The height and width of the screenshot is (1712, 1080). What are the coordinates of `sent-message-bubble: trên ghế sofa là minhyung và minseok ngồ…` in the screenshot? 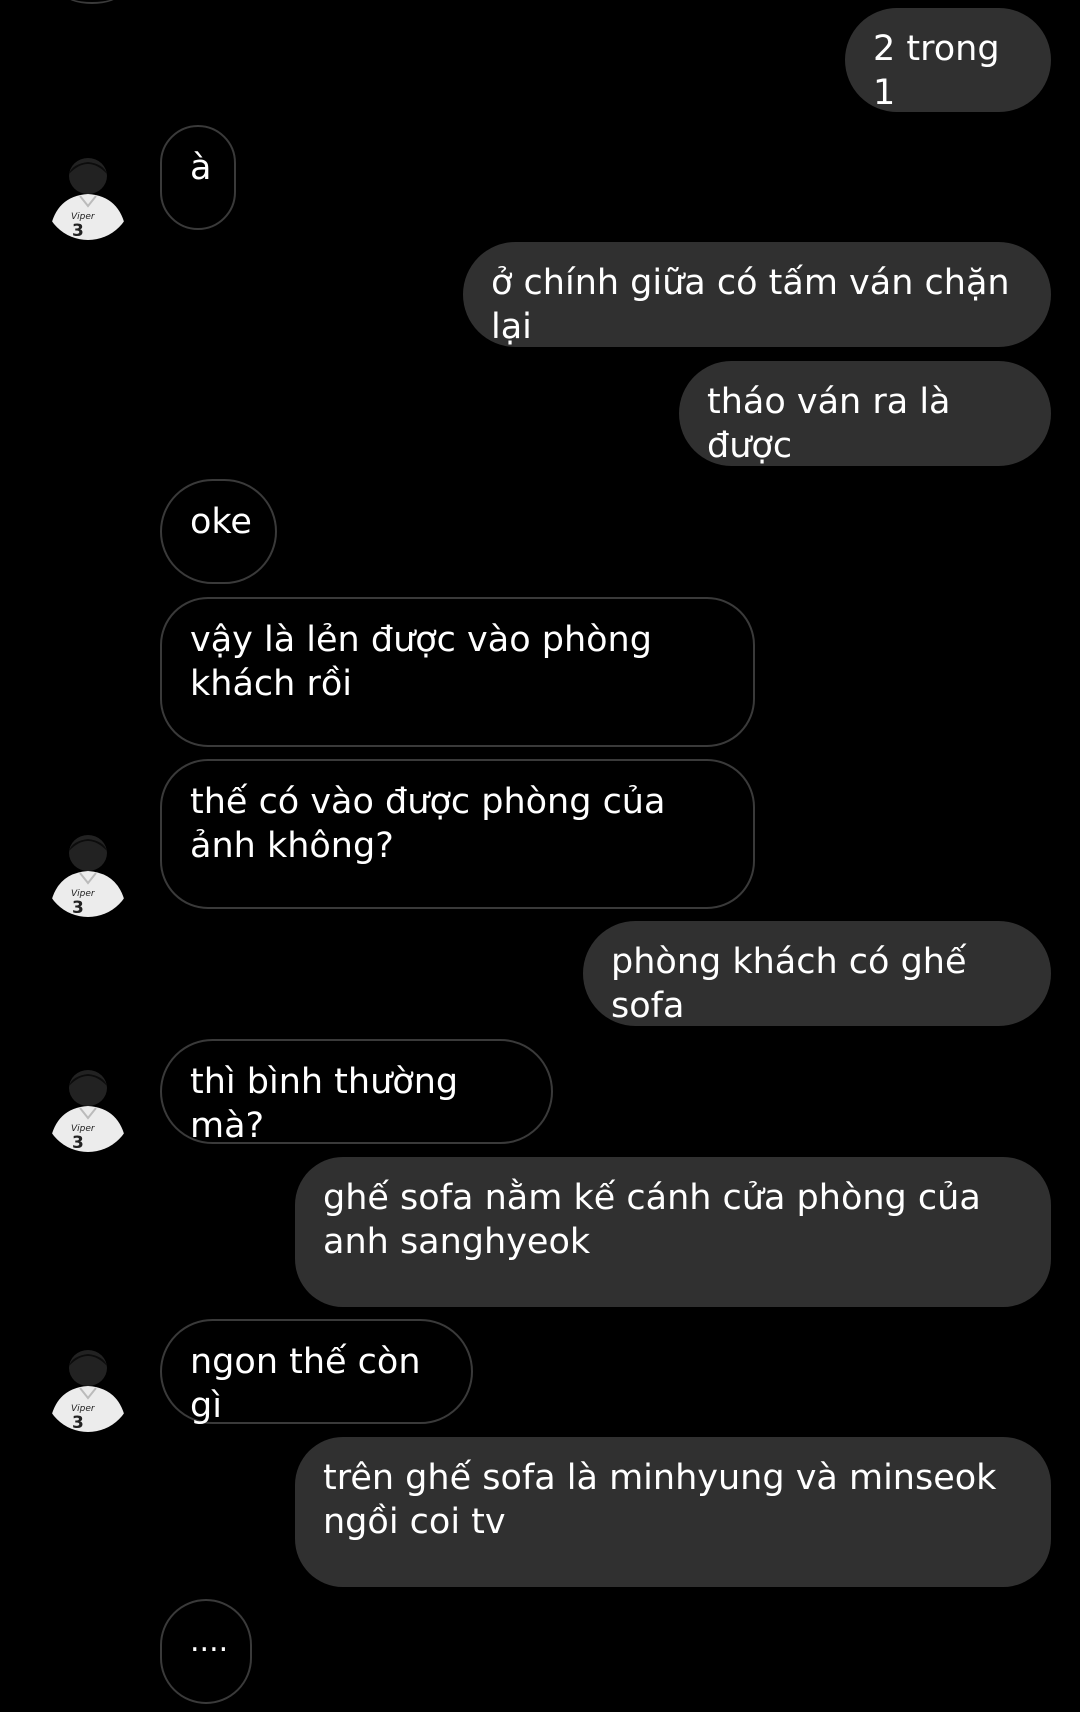 It's located at (673, 1512).